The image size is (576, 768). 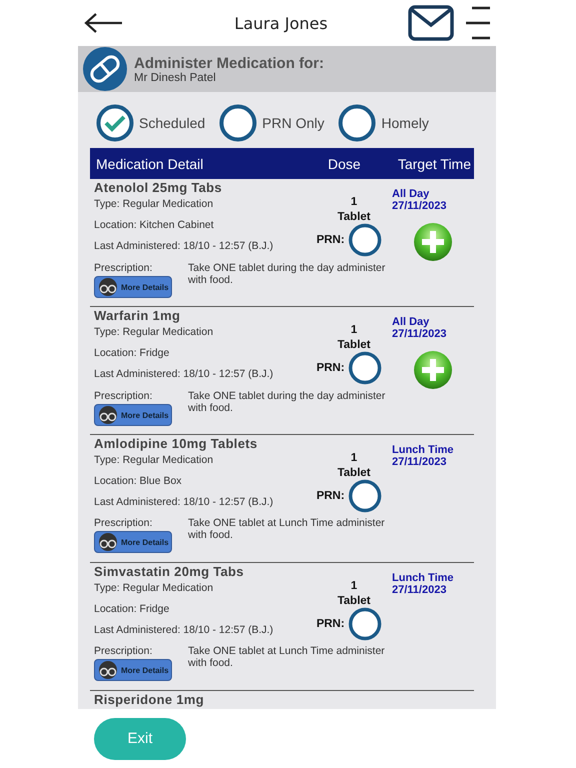 I want to click on column-heading: Target Time, so click(x=434, y=164).